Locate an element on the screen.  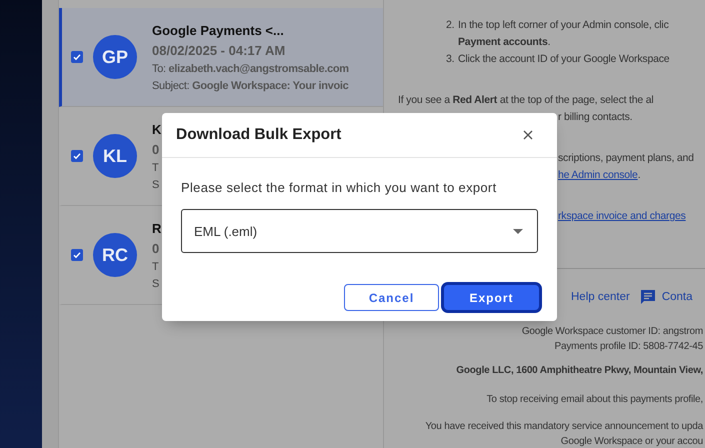
footer-text: Payments profile ID: 5808-7742-45 is located at coordinates (628, 347).